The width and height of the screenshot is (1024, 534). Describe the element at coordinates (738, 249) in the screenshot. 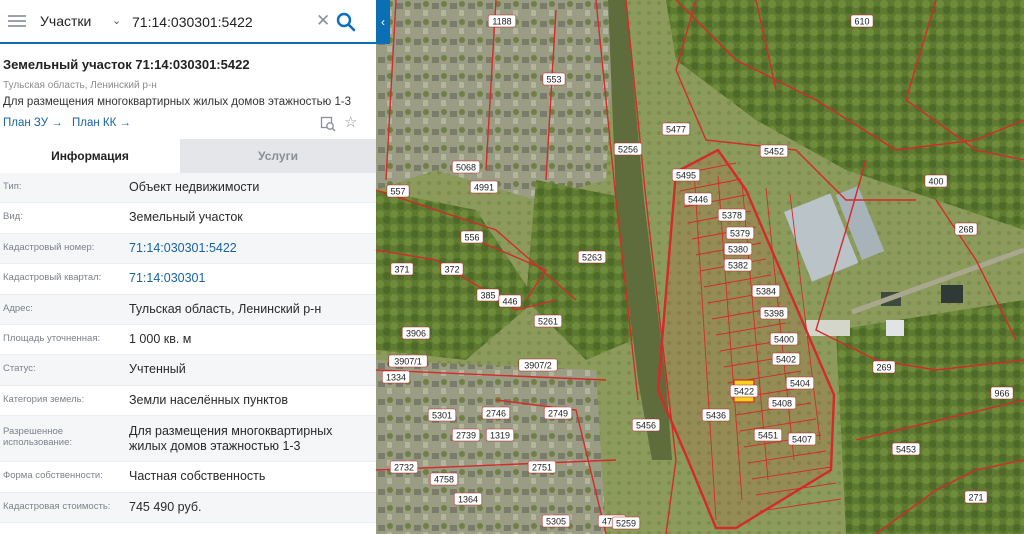

I see `parcel-number-label: 5380` at that location.